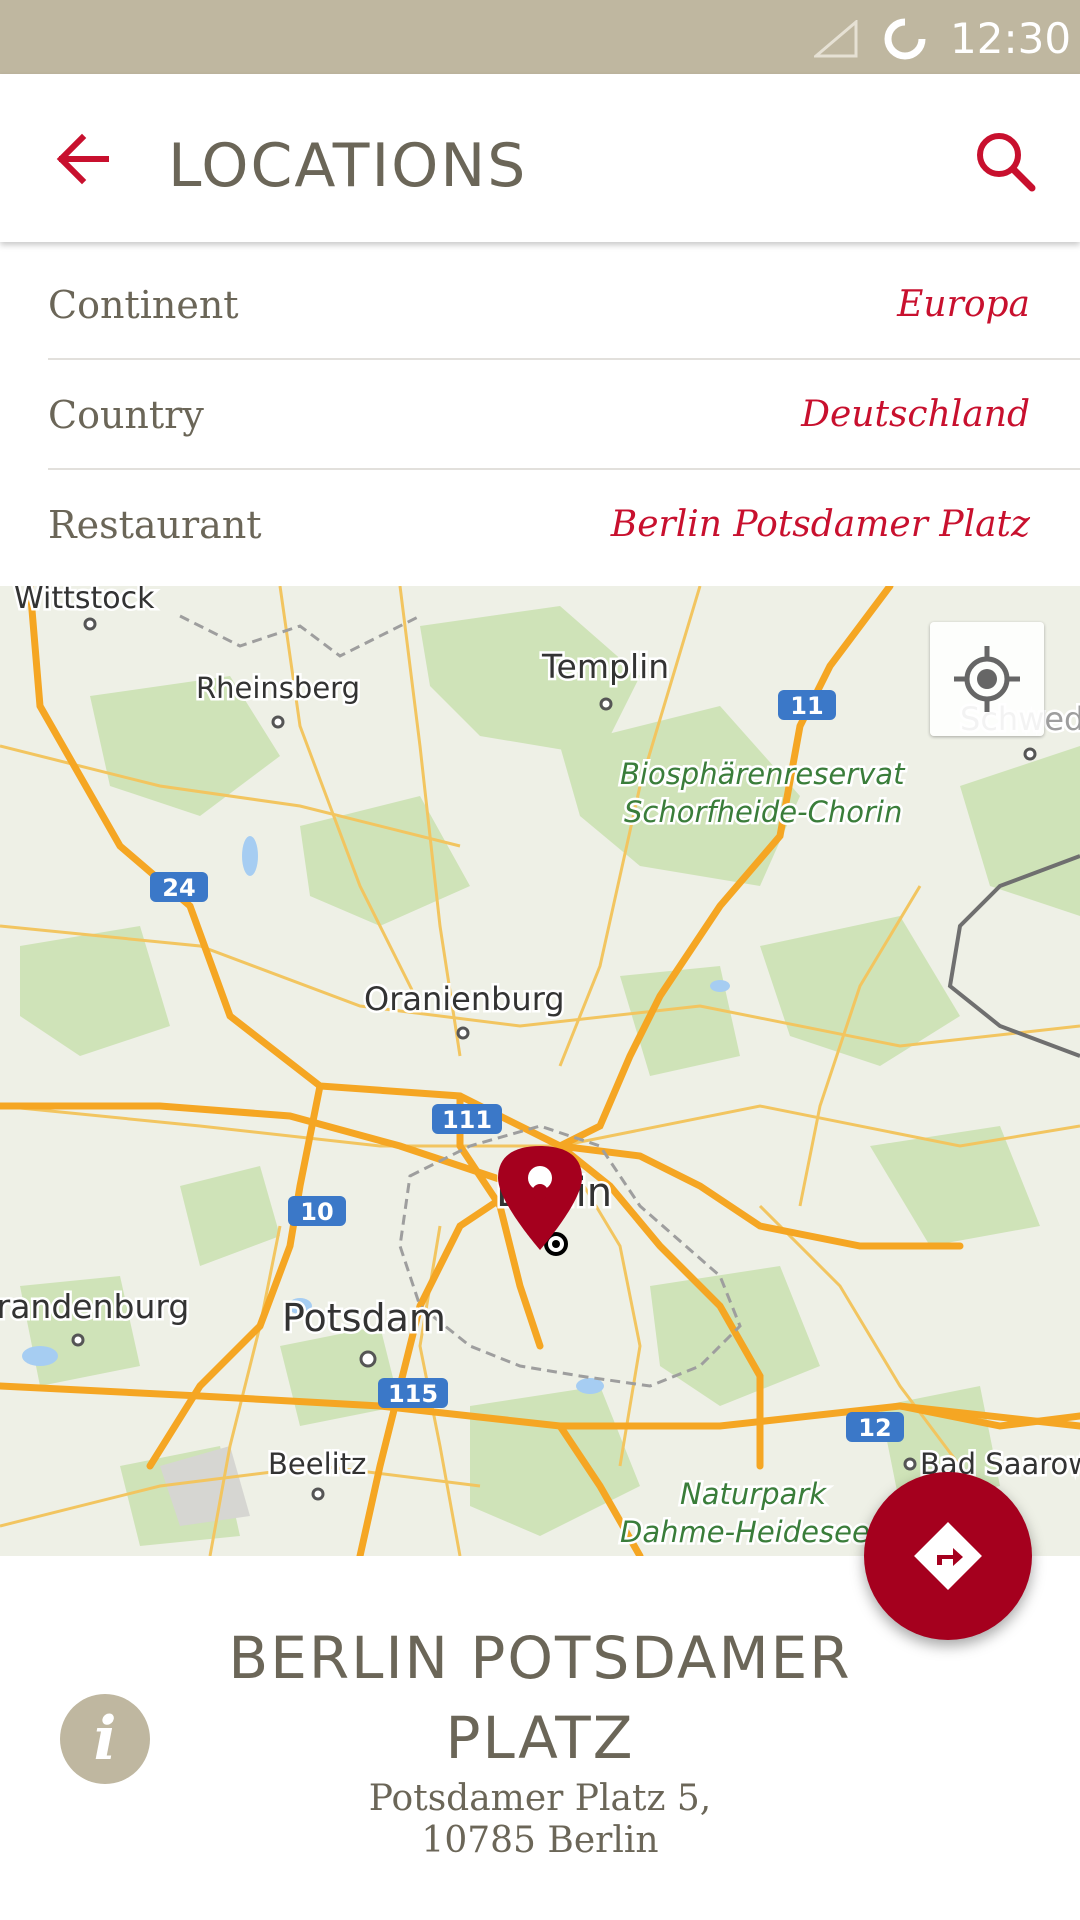 The image size is (1080, 1920). What do you see at coordinates (564, 305) in the screenshot?
I see `continent-row: Continent Europa` at bounding box center [564, 305].